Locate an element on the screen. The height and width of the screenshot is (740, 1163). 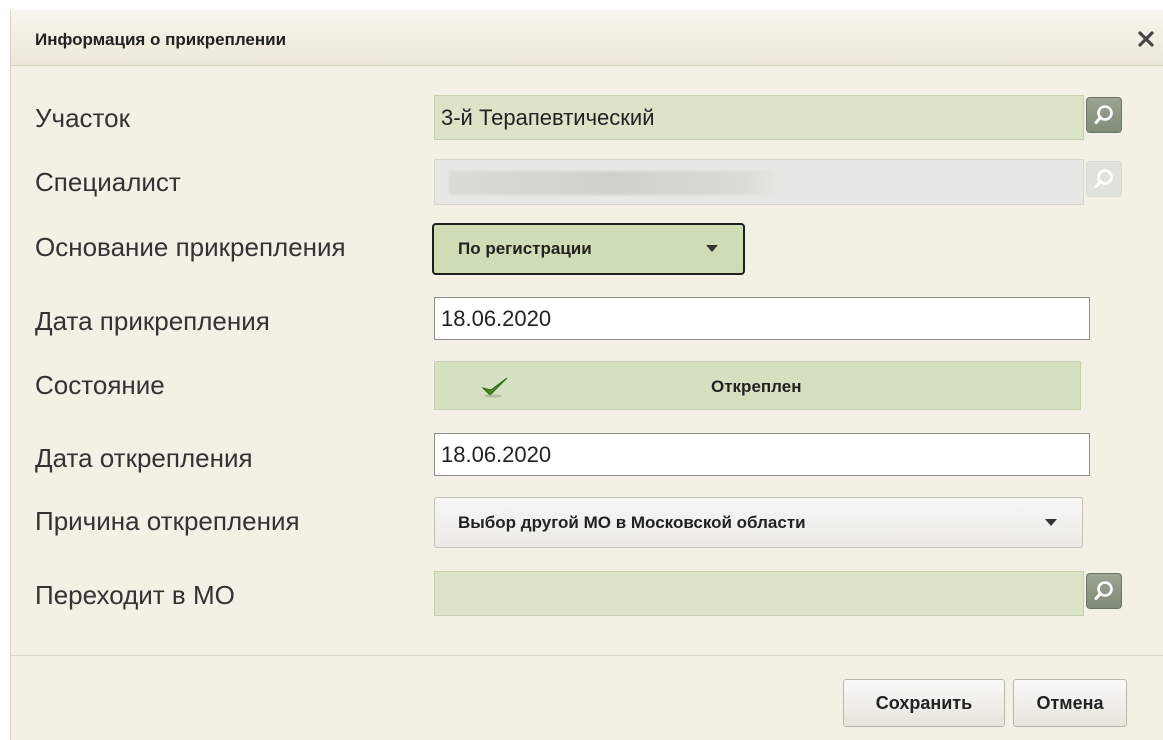
sostoyanie-status: Откреплен is located at coordinates (757, 385).